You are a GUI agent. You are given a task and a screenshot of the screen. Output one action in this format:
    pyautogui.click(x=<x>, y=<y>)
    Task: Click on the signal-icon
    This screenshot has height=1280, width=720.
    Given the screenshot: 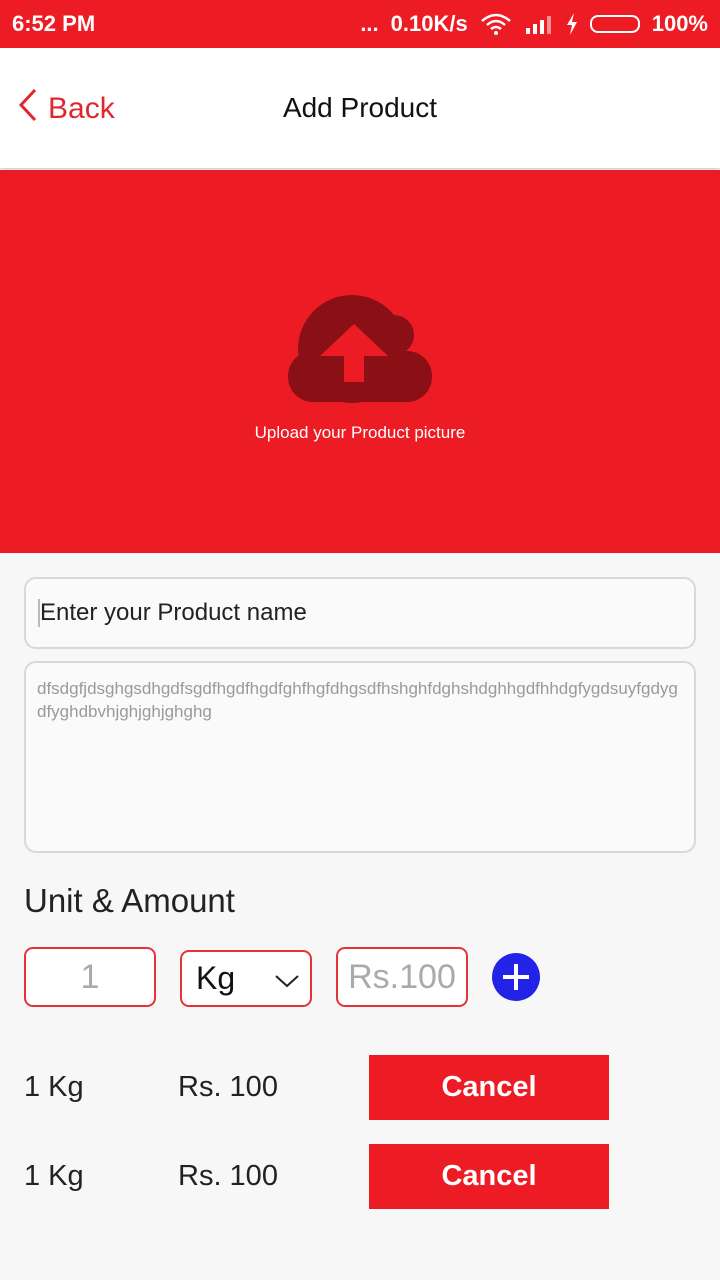 What is the action you would take?
    pyautogui.click(x=539, y=24)
    